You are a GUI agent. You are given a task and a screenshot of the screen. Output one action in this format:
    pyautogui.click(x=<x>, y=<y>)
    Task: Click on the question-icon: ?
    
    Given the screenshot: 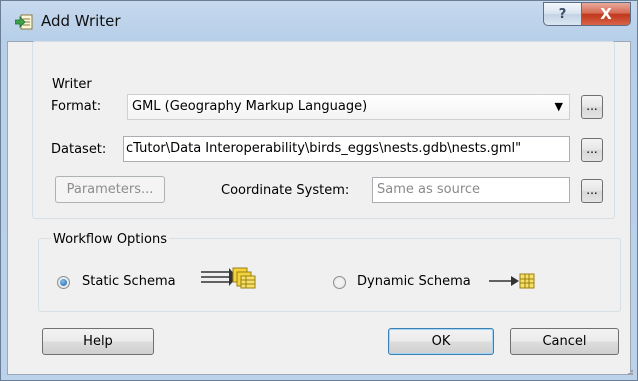 What is the action you would take?
    pyautogui.click(x=562, y=14)
    